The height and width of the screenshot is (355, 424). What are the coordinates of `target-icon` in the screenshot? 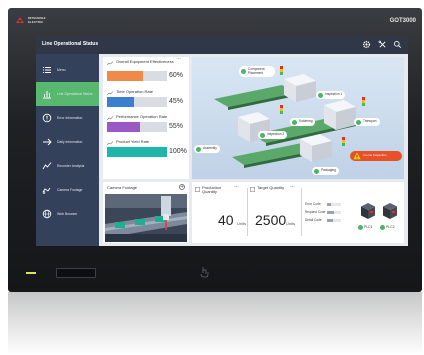 It's located at (252, 189).